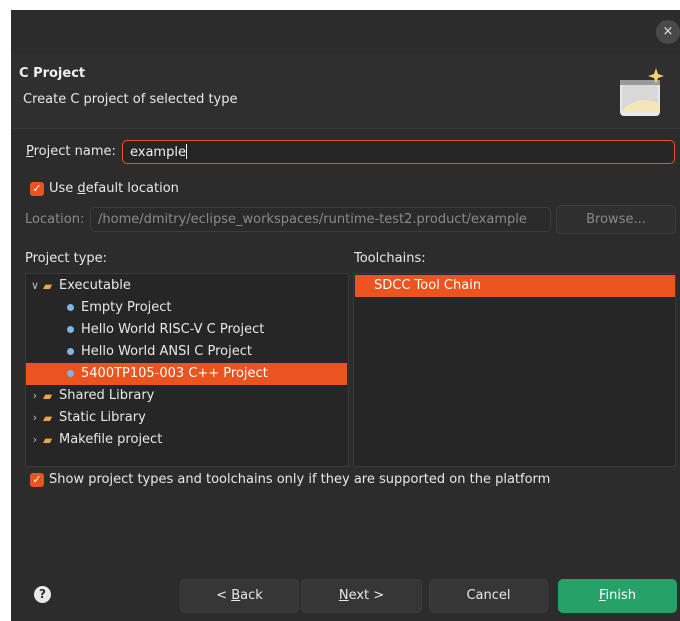 The image size is (680, 621). What do you see at coordinates (52, 73) in the screenshot?
I see `page-title: C Project` at bounding box center [52, 73].